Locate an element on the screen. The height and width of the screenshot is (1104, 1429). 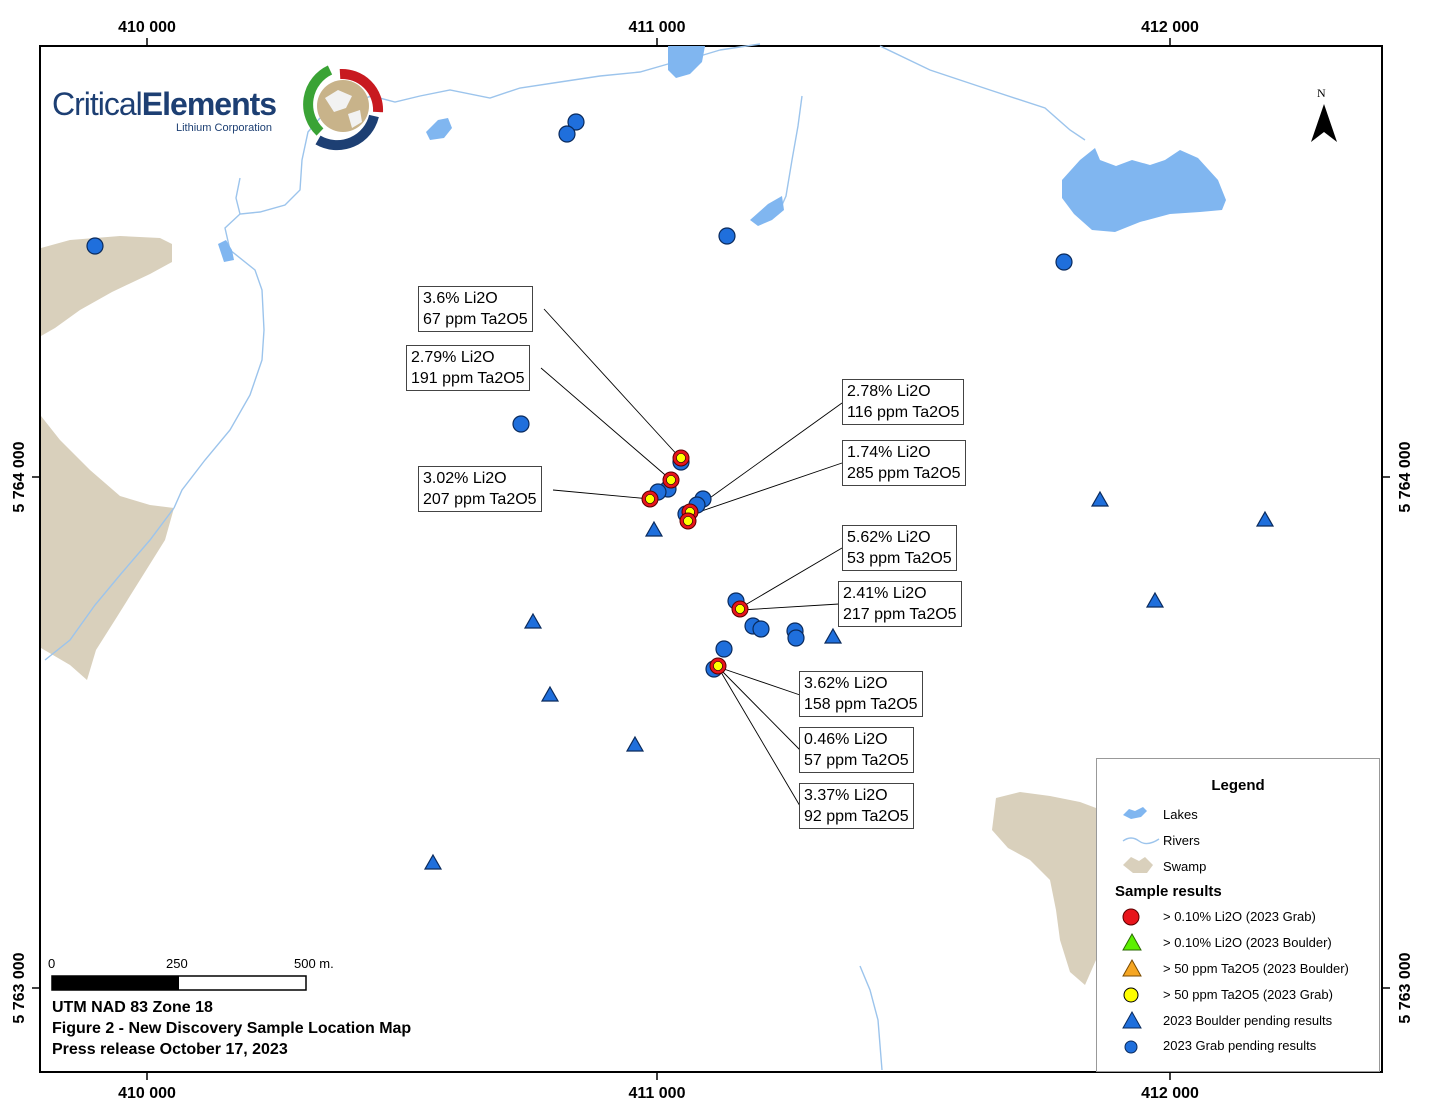
scale-label-250: 250 is located at coordinates (177, 963).